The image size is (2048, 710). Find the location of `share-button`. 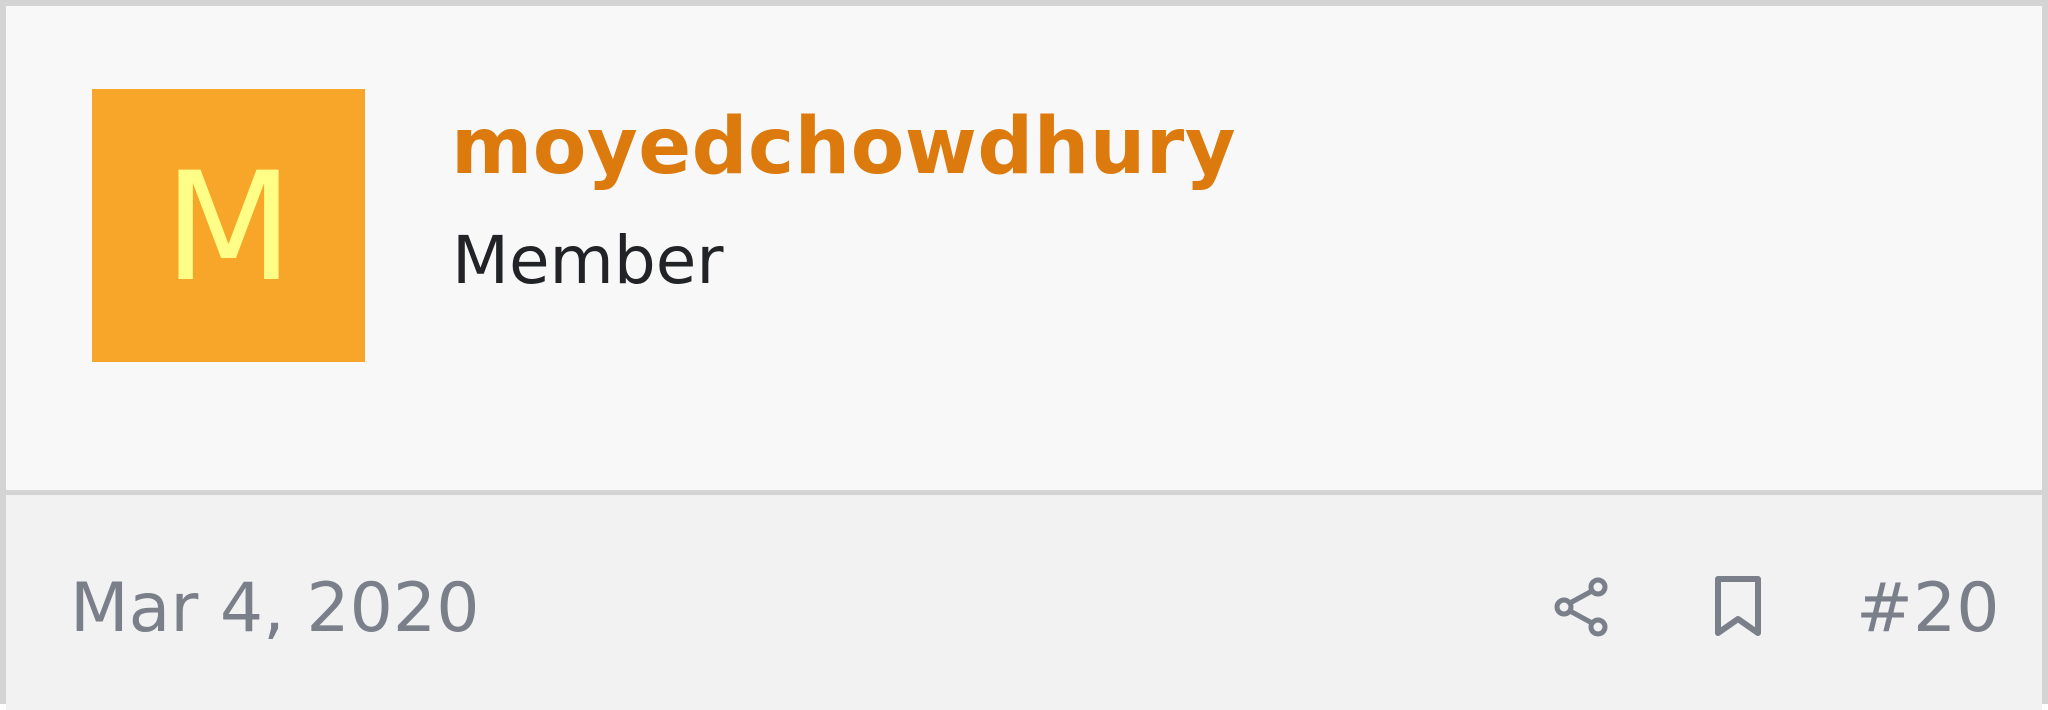

share-button is located at coordinates (1582, 607).